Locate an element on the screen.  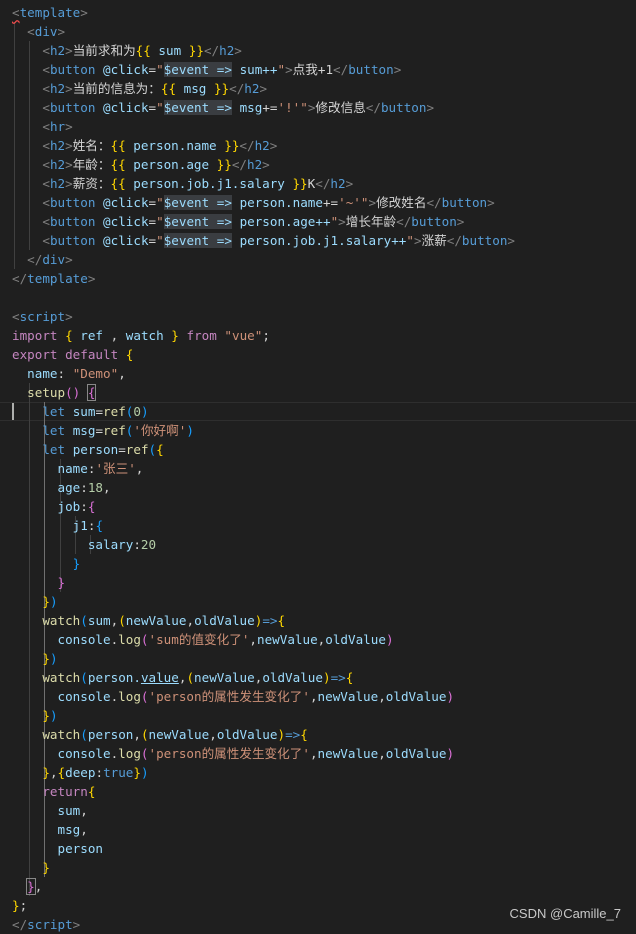
code-line: }; is located at coordinates (19, 905).